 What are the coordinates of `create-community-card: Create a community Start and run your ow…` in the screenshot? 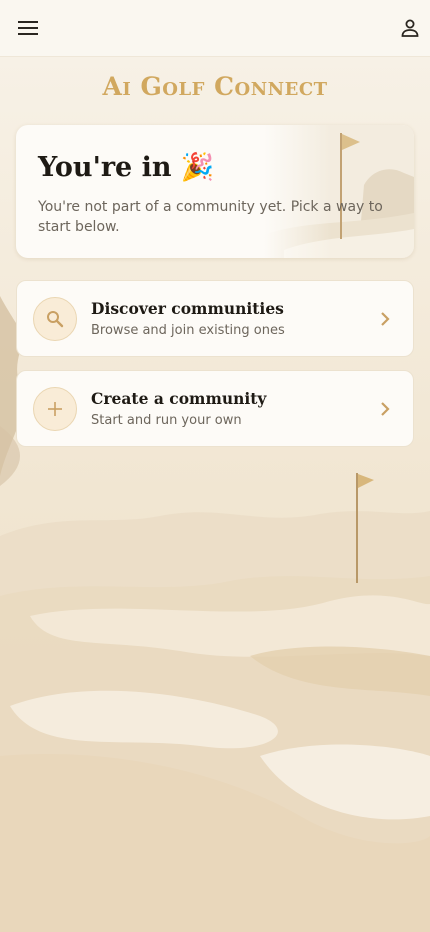 It's located at (215, 408).